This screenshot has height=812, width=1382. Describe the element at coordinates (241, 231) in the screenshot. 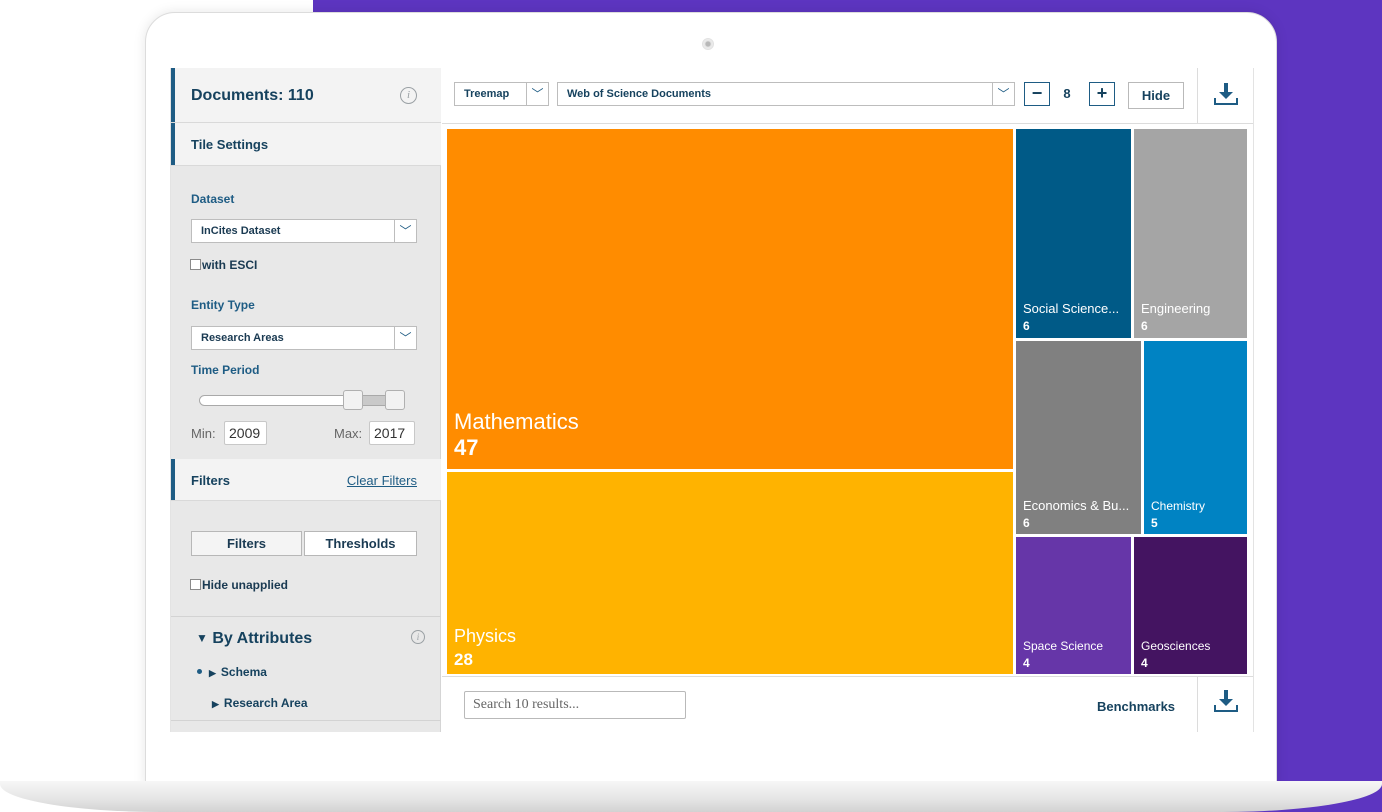

I see `dataset-value: InCites Dataset` at that location.